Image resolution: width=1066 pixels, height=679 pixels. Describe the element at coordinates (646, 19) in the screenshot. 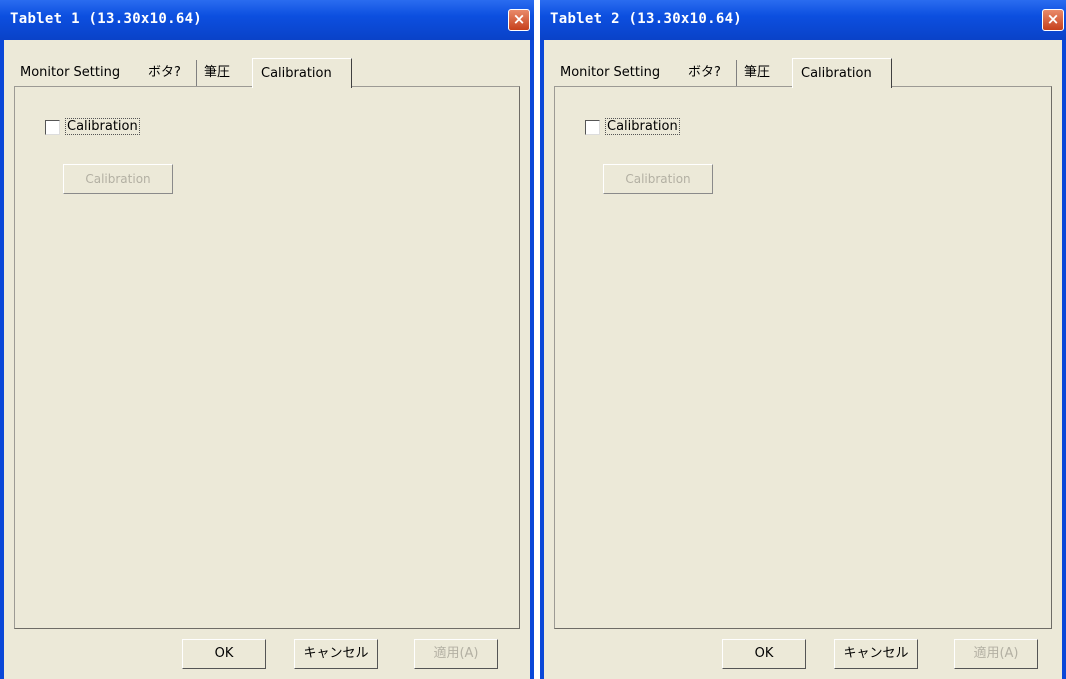

I see `window-title: Tablet 2 (13.30x10.64)` at that location.